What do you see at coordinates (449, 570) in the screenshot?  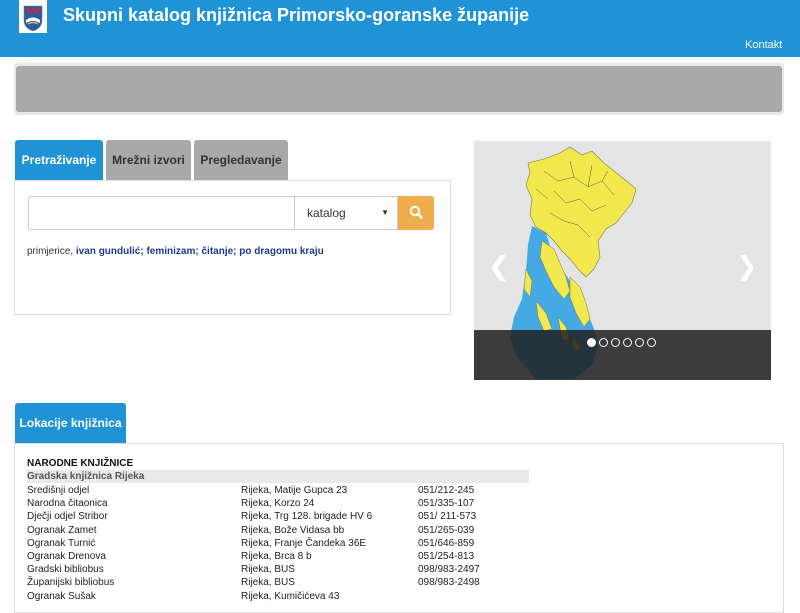 I see `library-phone: 098/983-2497` at bounding box center [449, 570].